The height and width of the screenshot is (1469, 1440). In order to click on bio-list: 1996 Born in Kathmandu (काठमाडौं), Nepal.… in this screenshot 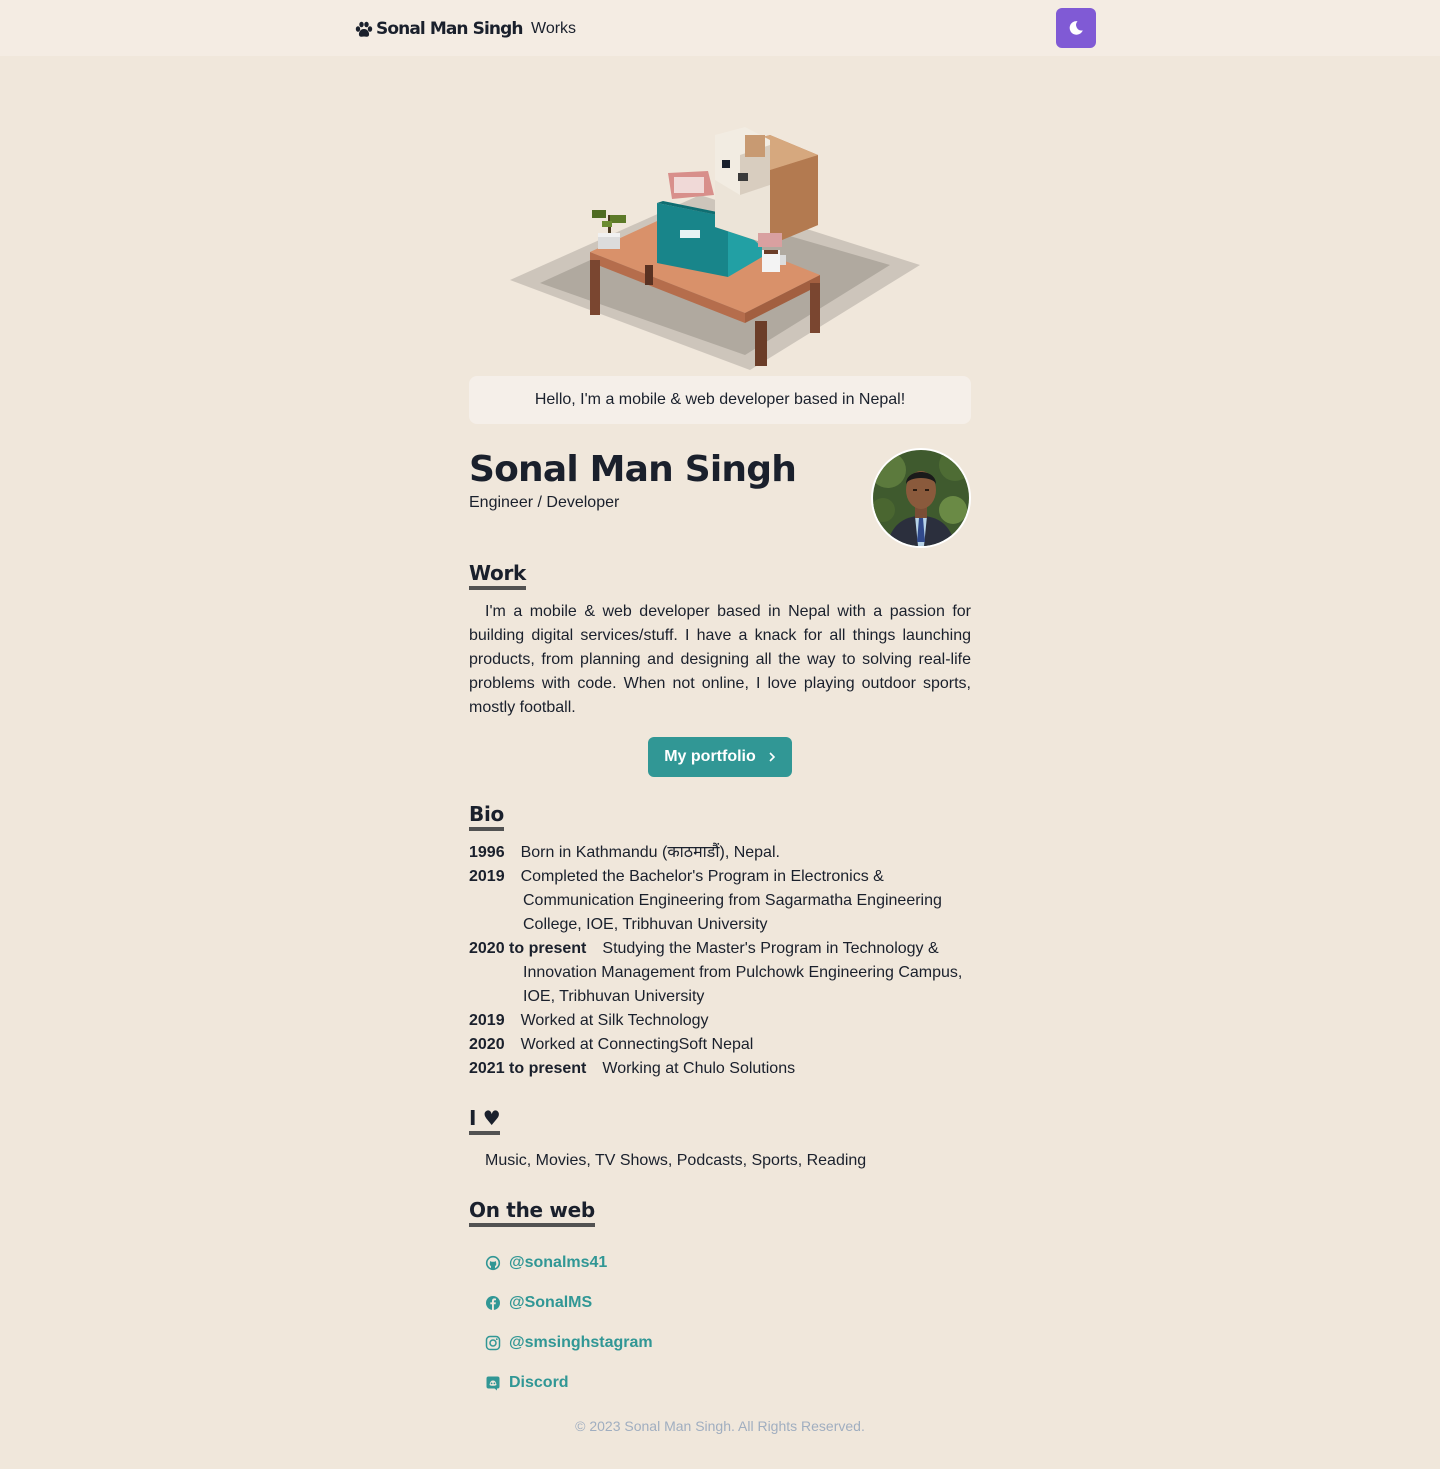, I will do `click(720, 961)`.